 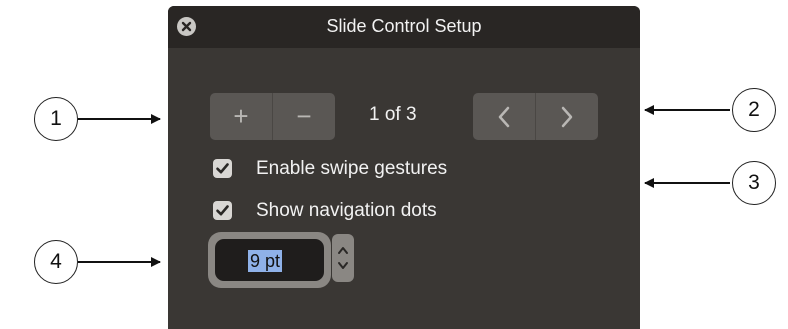 What do you see at coordinates (754, 110) in the screenshot?
I see `callout-2: 2` at bounding box center [754, 110].